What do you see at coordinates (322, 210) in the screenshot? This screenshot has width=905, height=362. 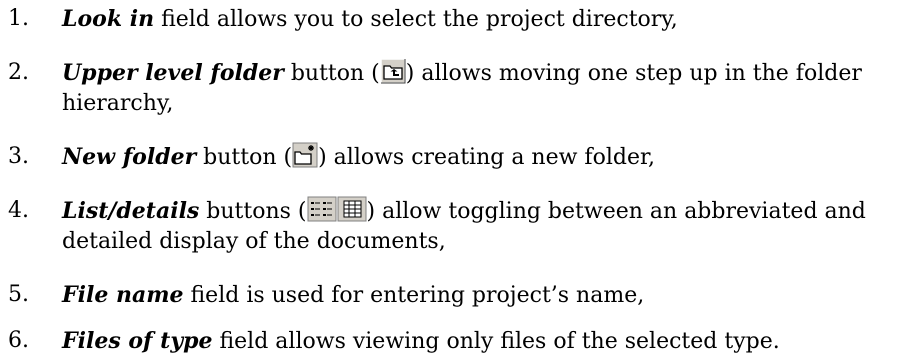 I see `list-view-icon` at bounding box center [322, 210].